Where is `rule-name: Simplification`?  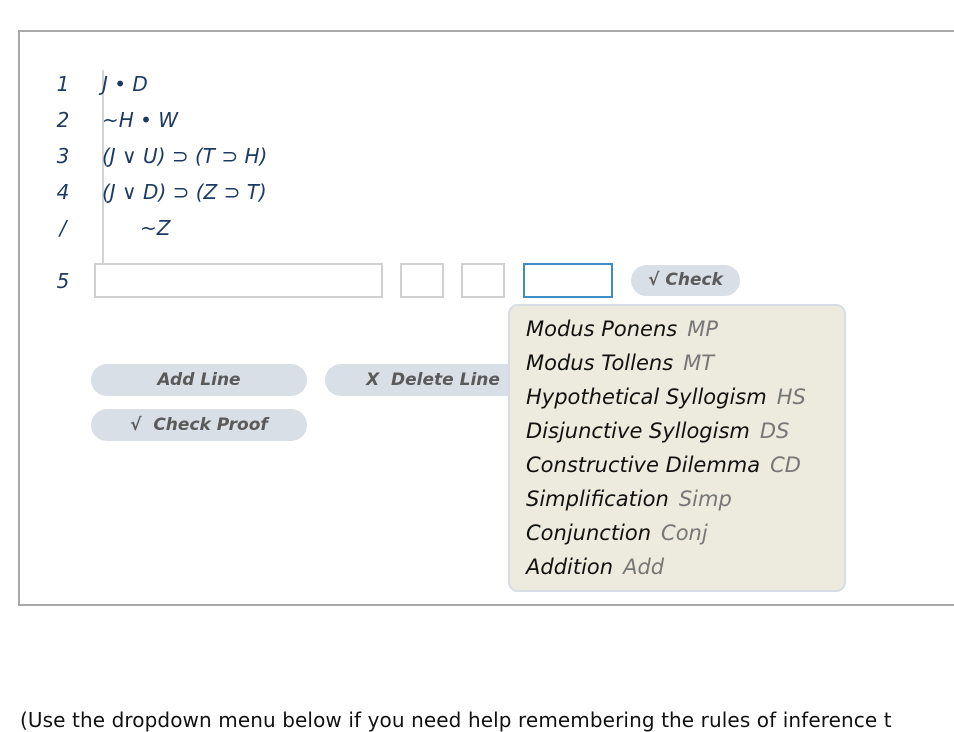
rule-name: Simplification is located at coordinates (597, 499).